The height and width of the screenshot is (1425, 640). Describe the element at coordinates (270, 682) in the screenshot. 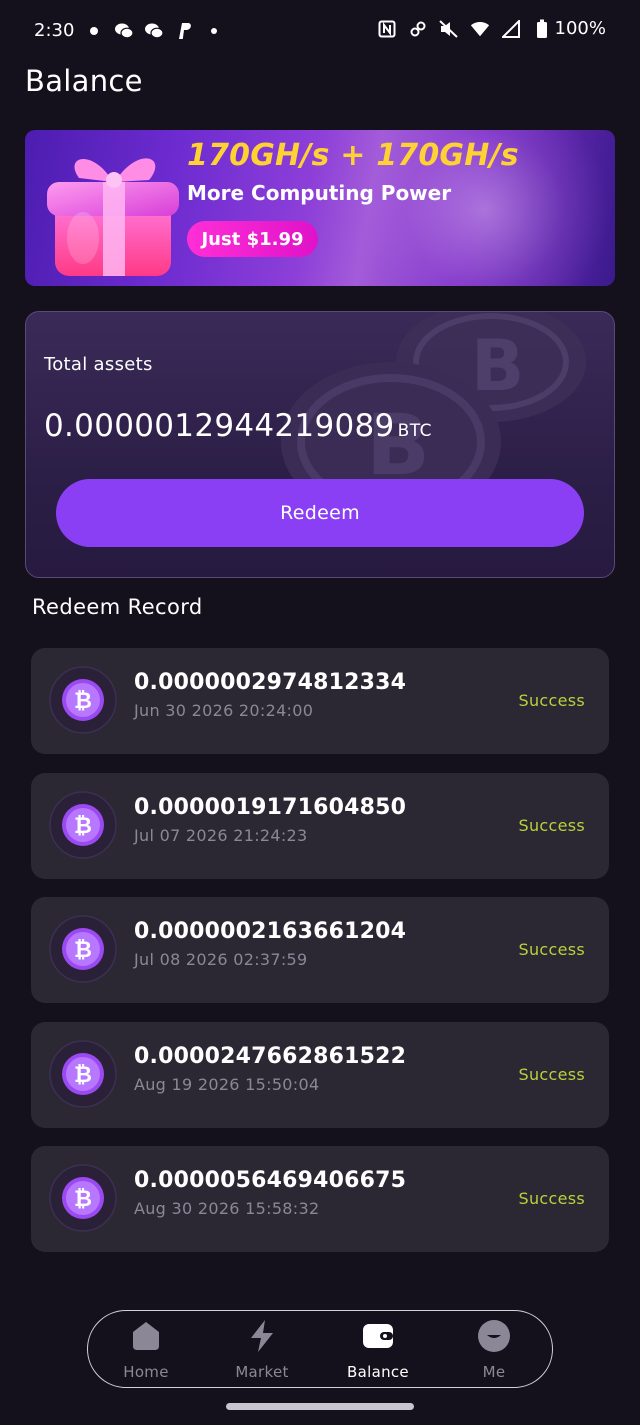

I see `record-amount: 0.0000002974812334` at that location.